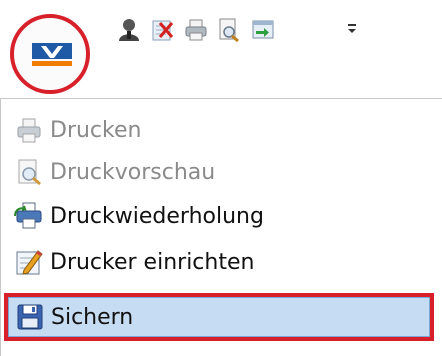 Image resolution: width=442 pixels, height=356 pixels. I want to click on selection-highlight: Sichern, so click(219, 317).